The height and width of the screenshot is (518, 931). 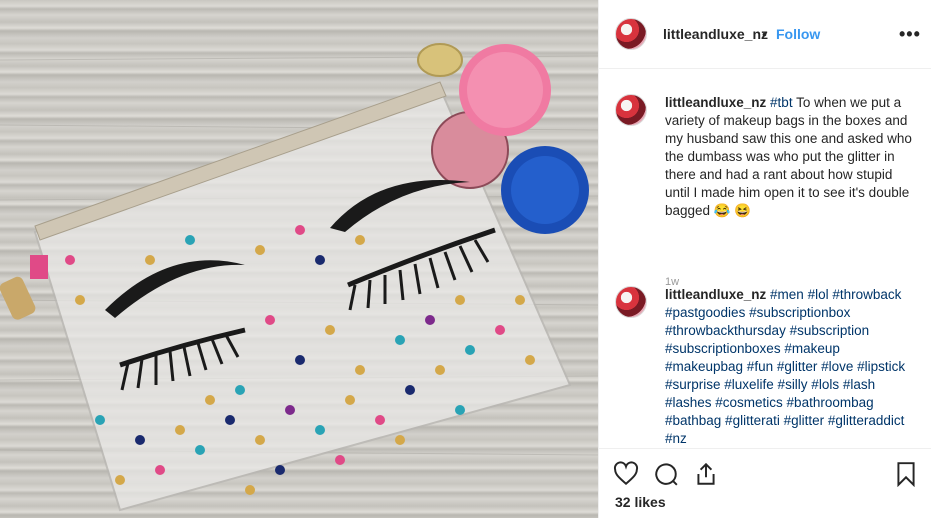 What do you see at coordinates (715, 102) in the screenshot?
I see `caption-username: littleandluxe_nz` at bounding box center [715, 102].